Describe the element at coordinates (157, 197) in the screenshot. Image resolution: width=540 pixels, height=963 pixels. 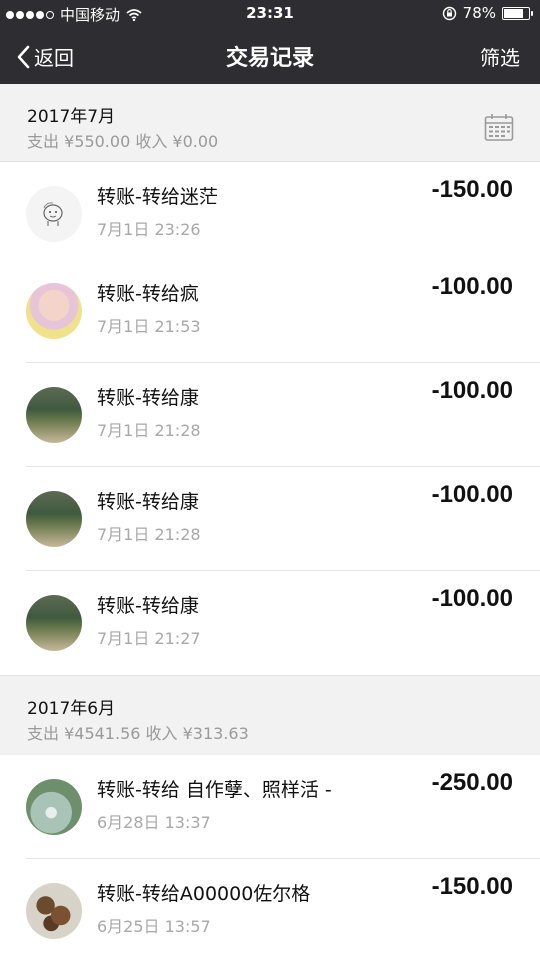
I see `transaction-title: 转账-转给迷茫` at that location.